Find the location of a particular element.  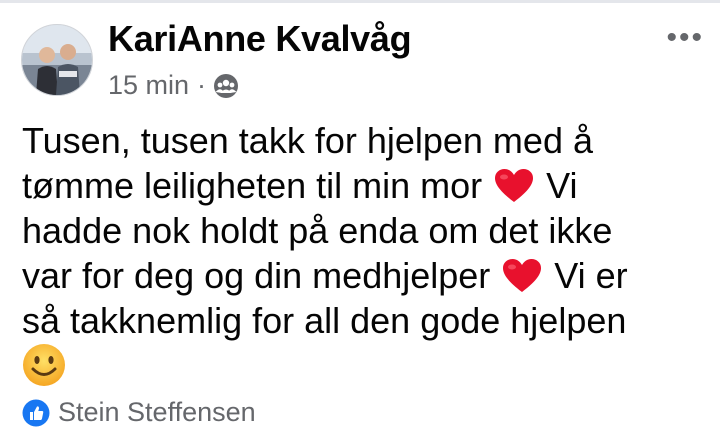

post-text-line: tømme leiligheten til min mor is located at coordinates (257, 185).